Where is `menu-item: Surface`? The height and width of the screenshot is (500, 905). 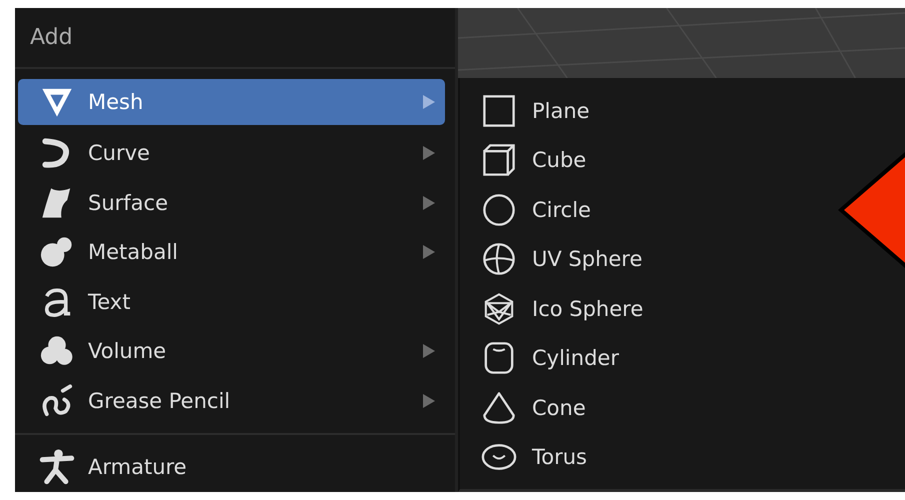 menu-item: Surface is located at coordinates (231, 203).